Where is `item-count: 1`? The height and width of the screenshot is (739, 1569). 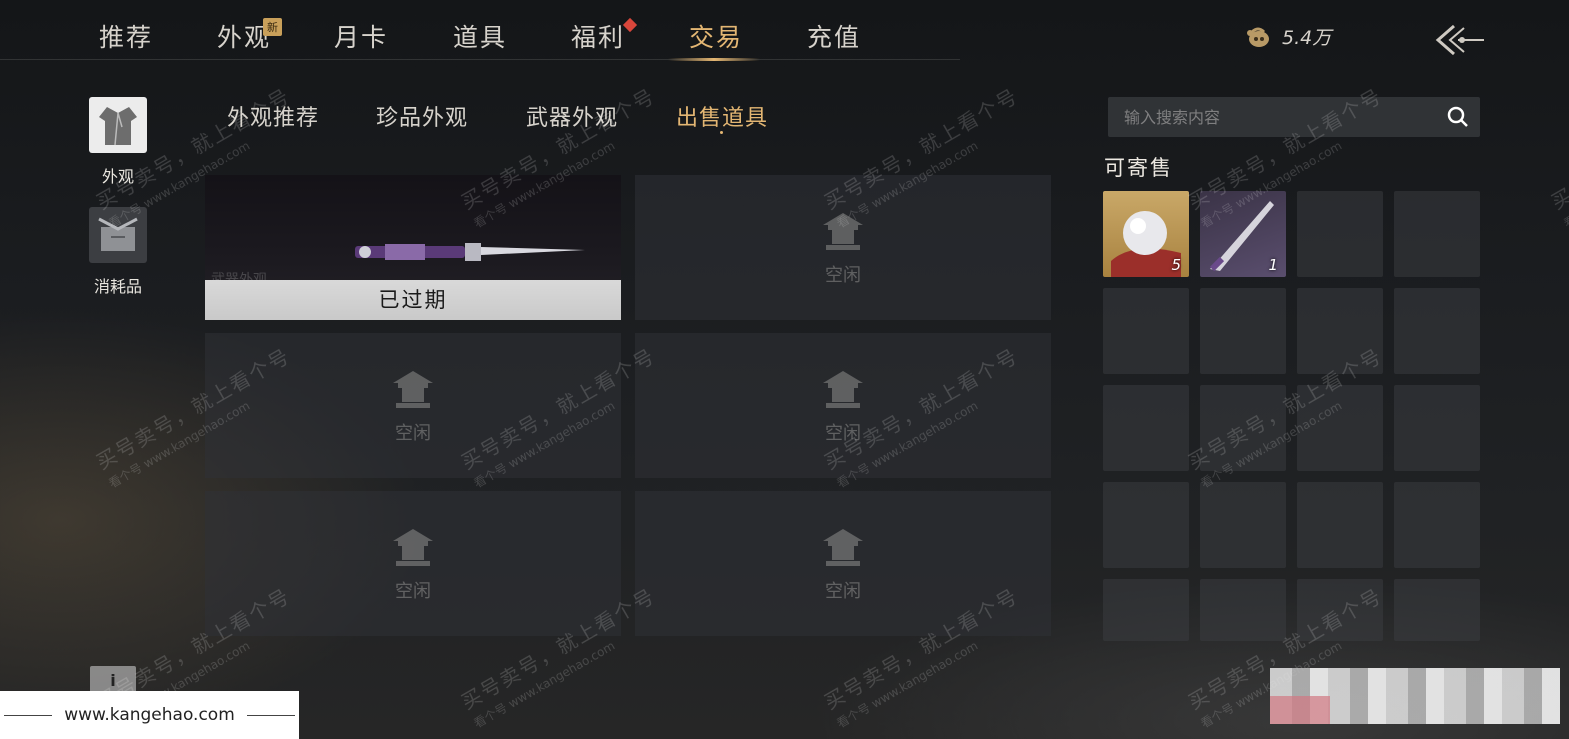
item-count: 1 is located at coordinates (1273, 265).